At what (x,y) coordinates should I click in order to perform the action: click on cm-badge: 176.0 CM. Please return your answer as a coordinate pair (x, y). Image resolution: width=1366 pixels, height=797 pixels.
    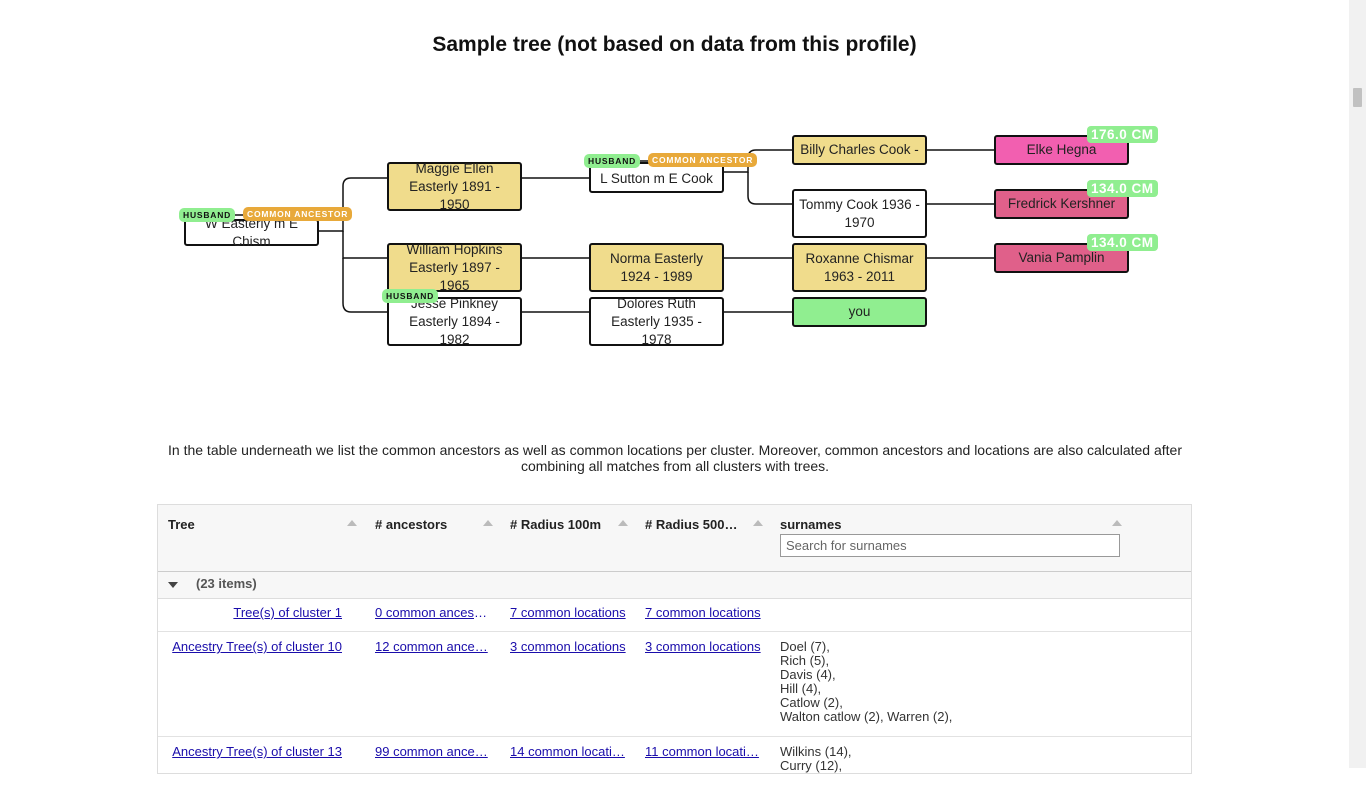
    Looking at the image, I should click on (1122, 134).